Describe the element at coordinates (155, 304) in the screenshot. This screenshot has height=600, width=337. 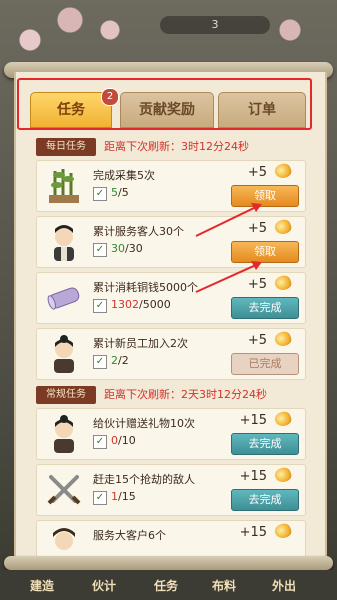
I see `progress-total: /5000` at that location.